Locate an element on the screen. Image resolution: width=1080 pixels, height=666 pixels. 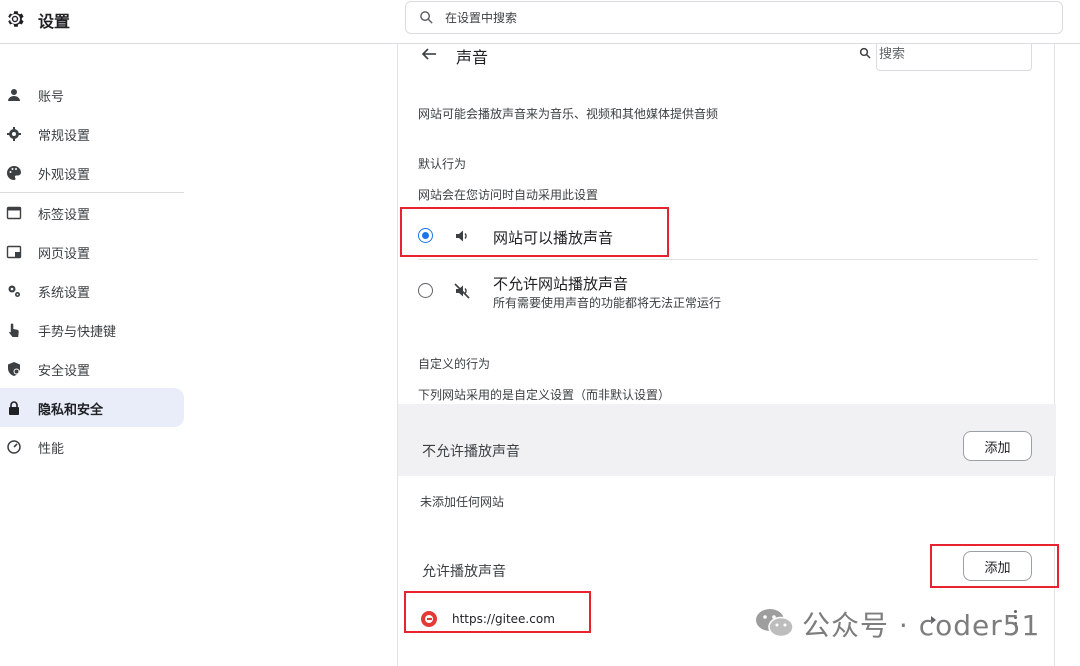
webpage-icon is located at coordinates (14, 252).